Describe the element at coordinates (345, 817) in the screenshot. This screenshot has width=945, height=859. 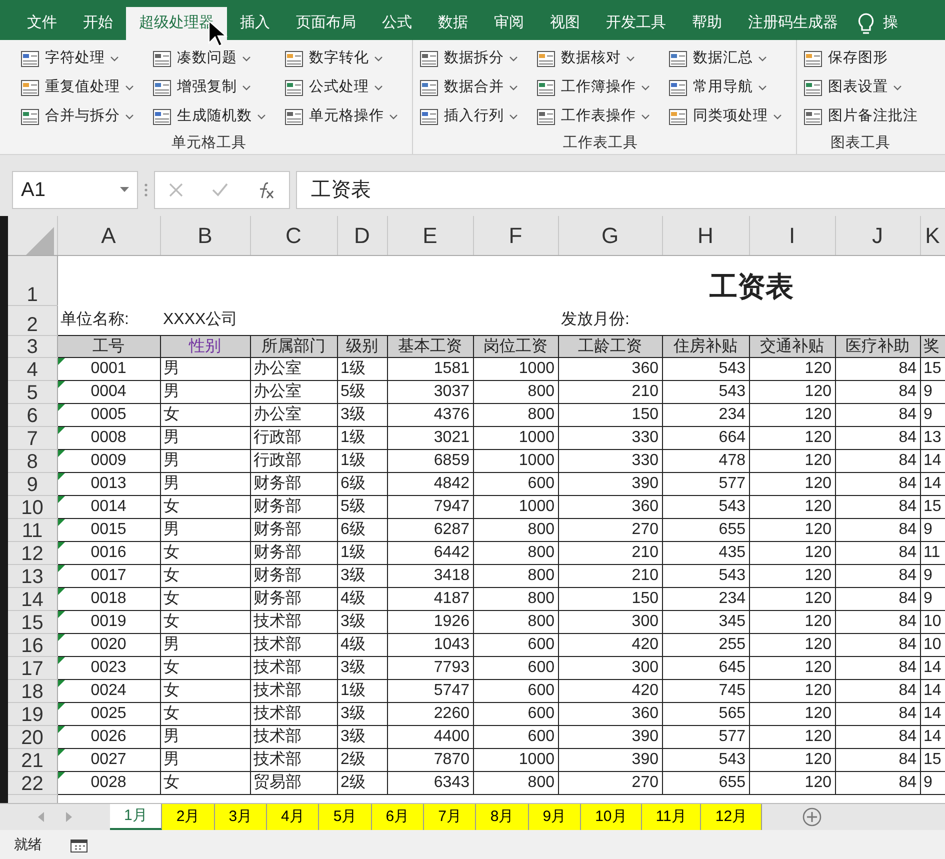
I see `sheet-tab: 5月` at that location.